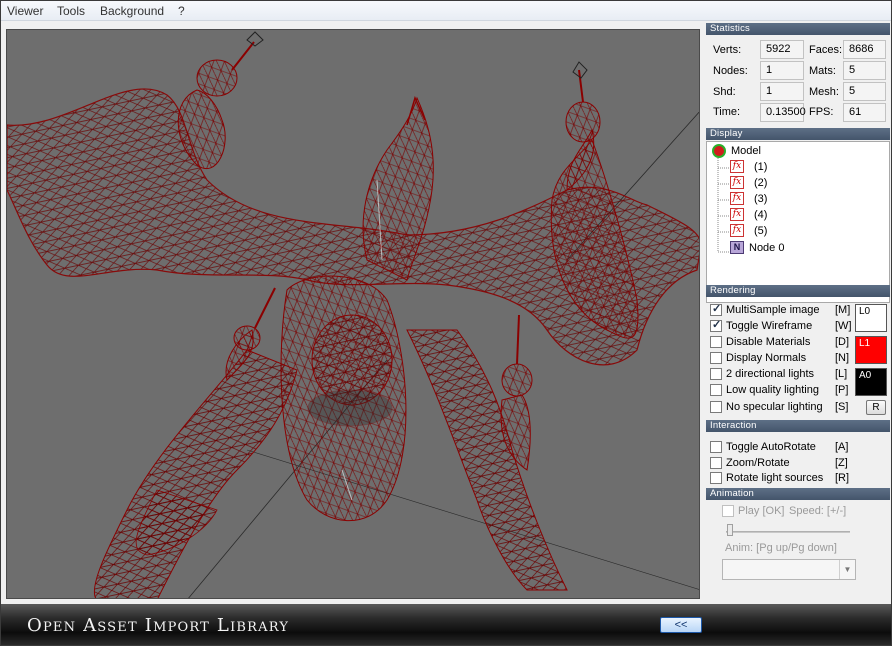 Image resolution: width=892 pixels, height=646 pixels. Describe the element at coordinates (737, 247) in the screenshot. I see `node-icon: N` at that location.